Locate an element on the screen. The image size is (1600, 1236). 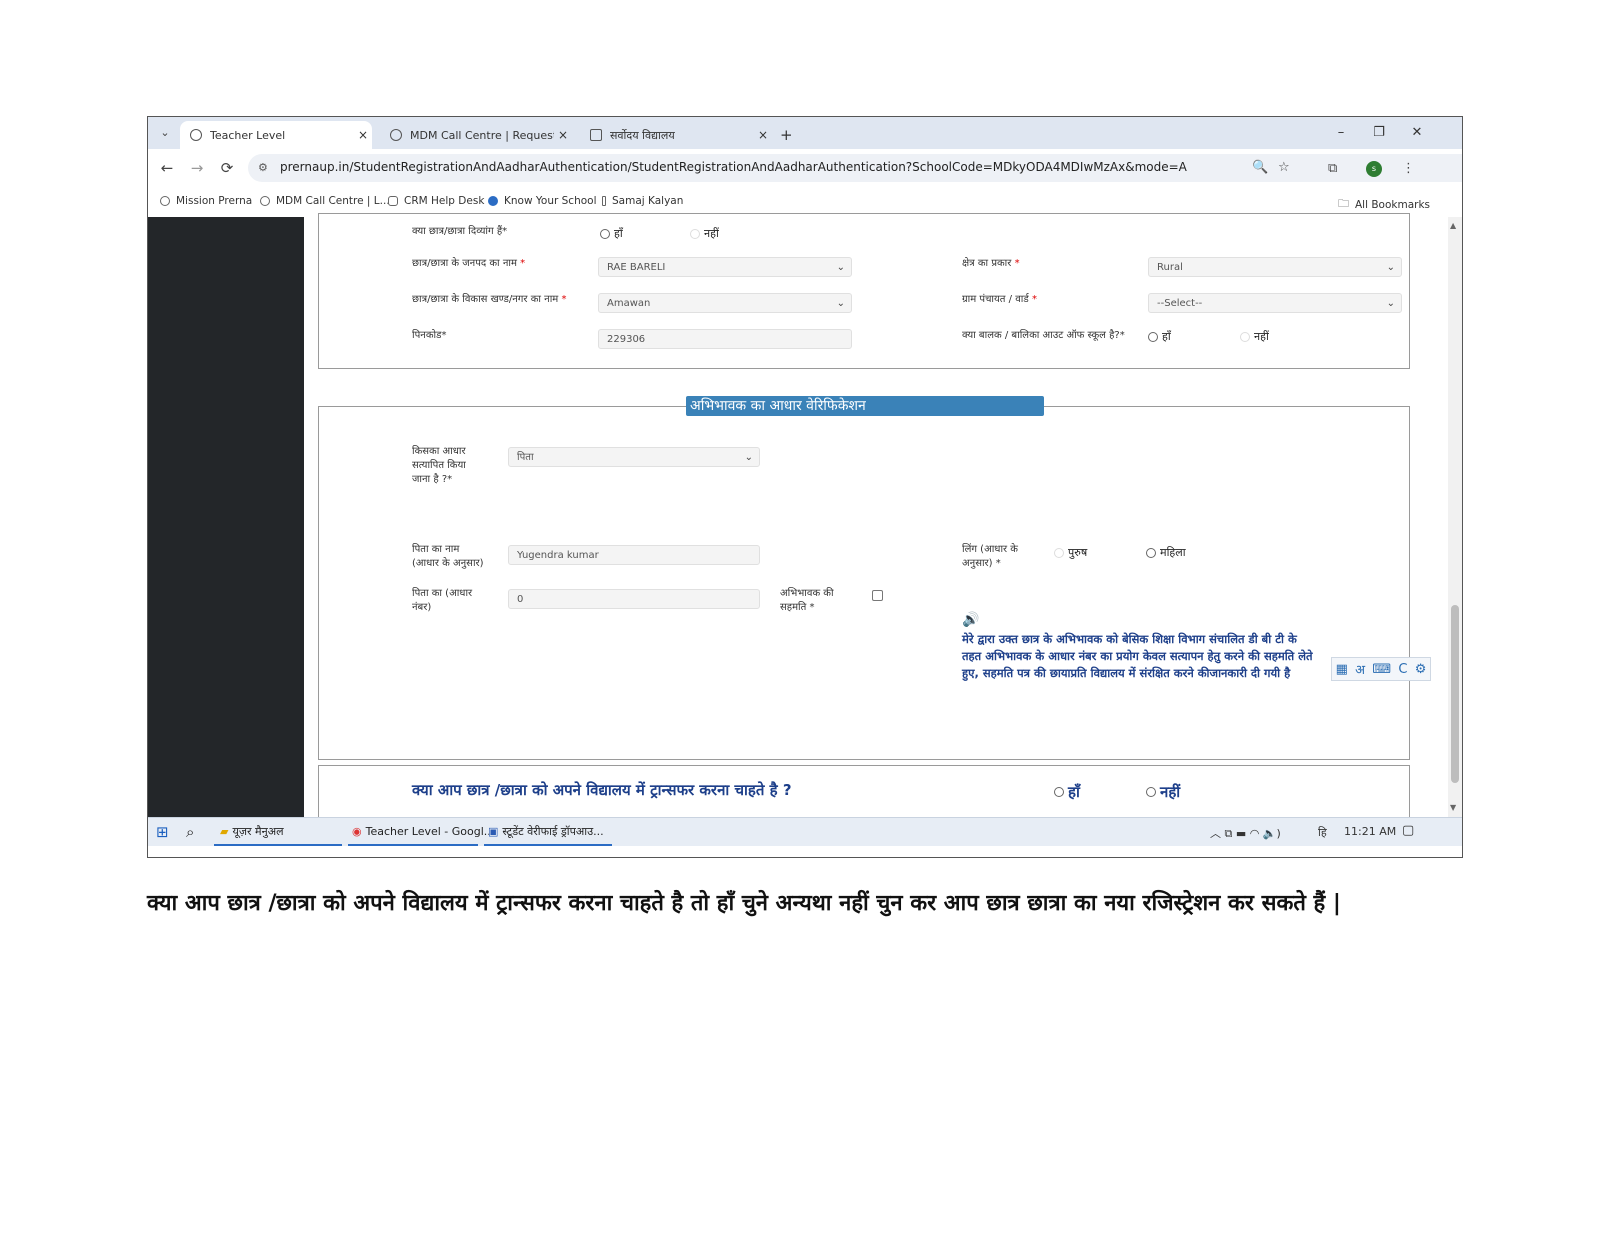
out-of-school-no-radio: नहीं is located at coordinates (1254, 336).